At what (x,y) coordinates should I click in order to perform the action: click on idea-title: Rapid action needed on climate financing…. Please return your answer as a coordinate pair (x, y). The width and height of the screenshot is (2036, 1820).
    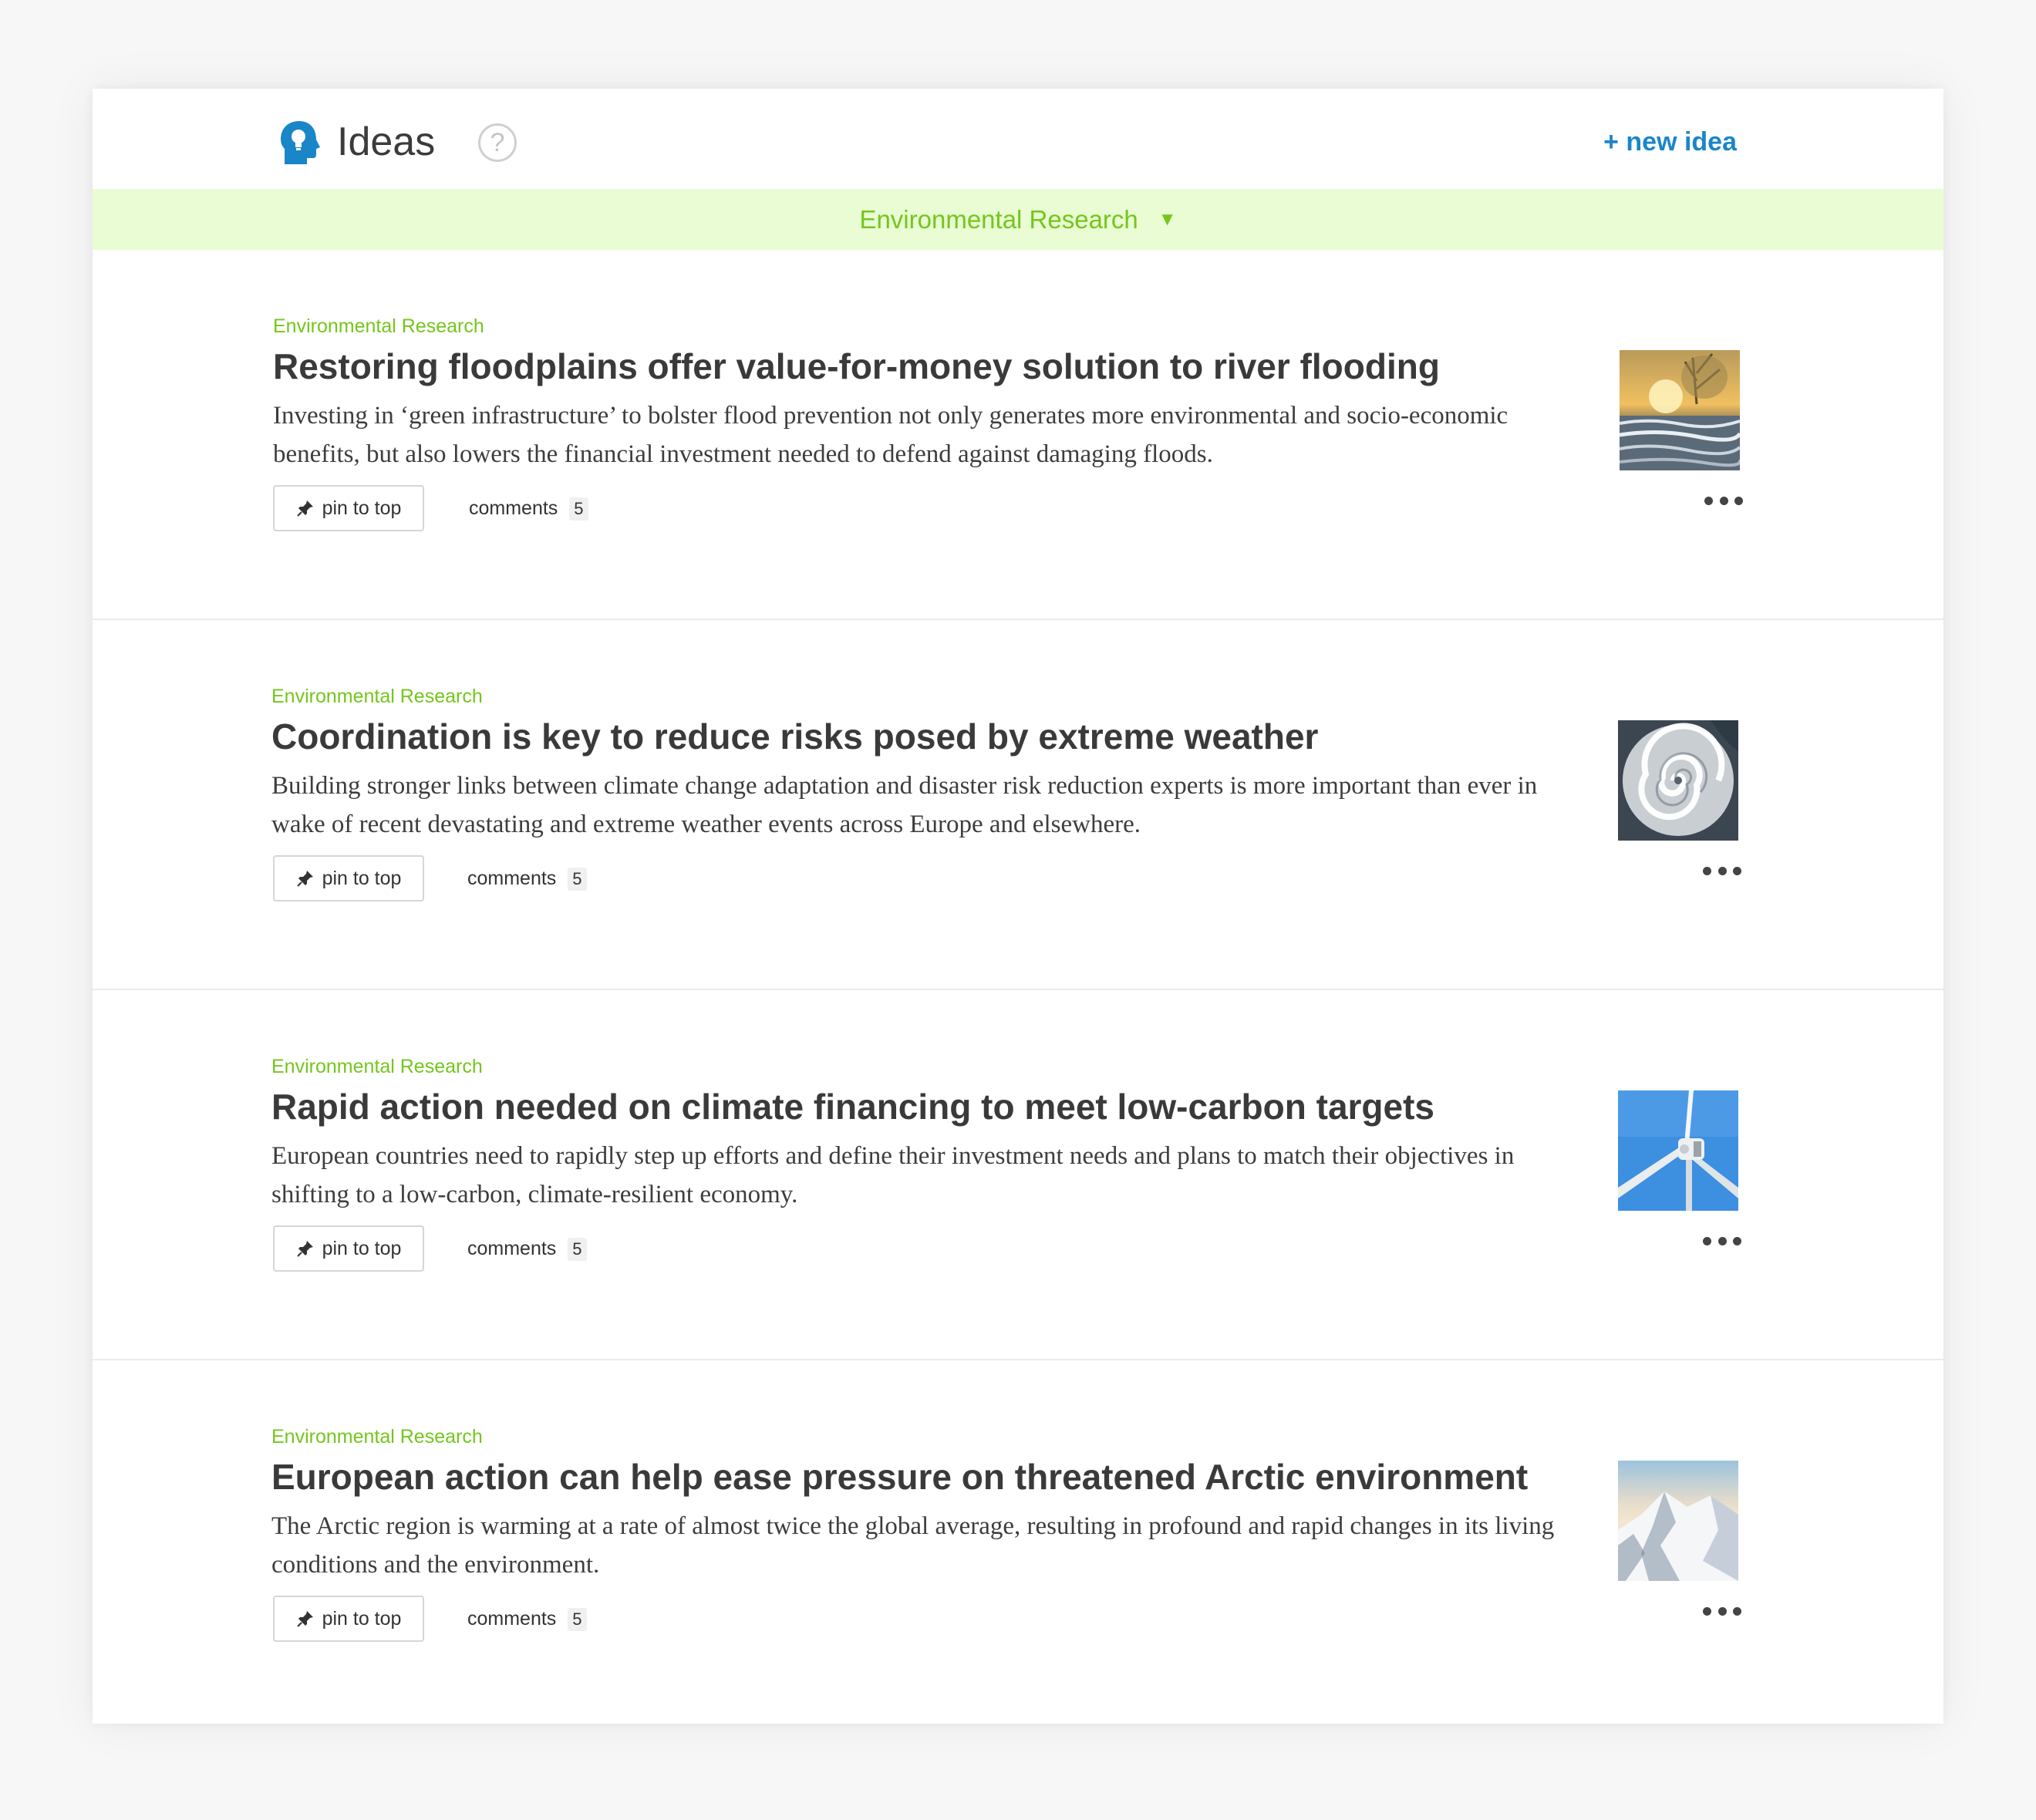
    Looking at the image, I should click on (946, 1107).